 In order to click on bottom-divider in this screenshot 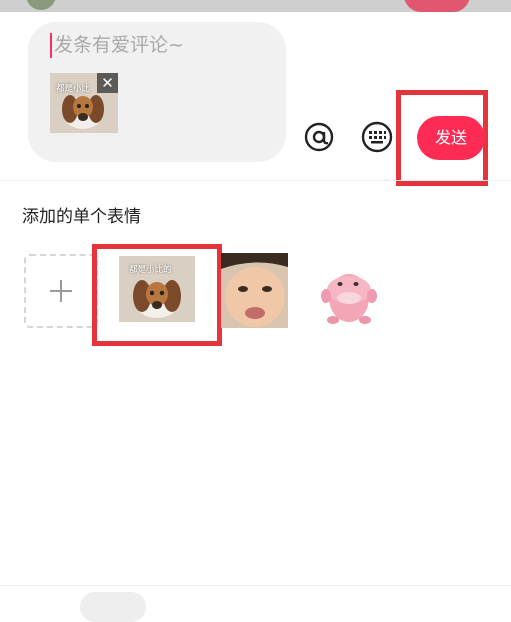, I will do `click(255, 585)`.